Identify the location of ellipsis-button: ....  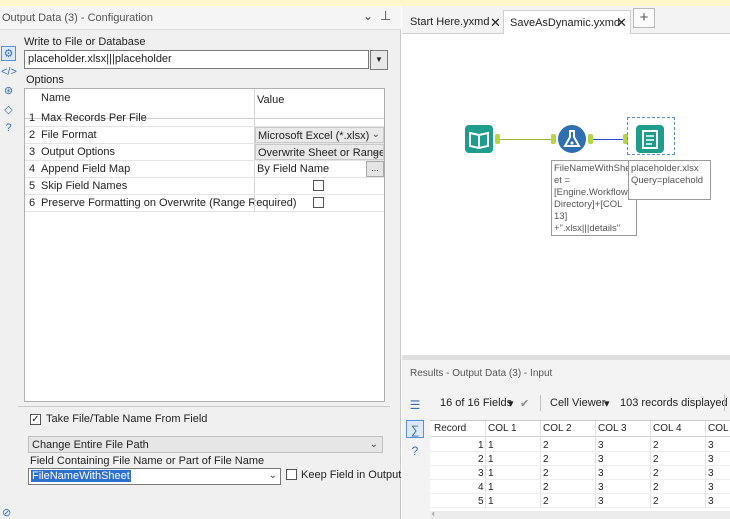
(375, 169).